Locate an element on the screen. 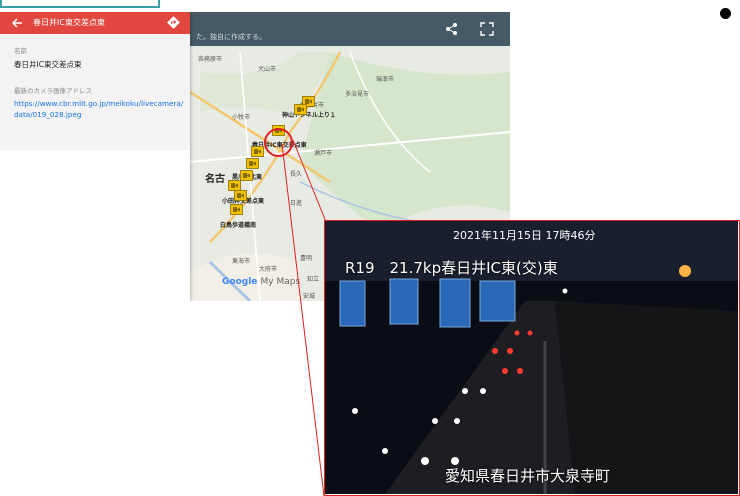 The image size is (740, 496). panel-title: 春日井IC東交差点東 is located at coordinates (69, 22).